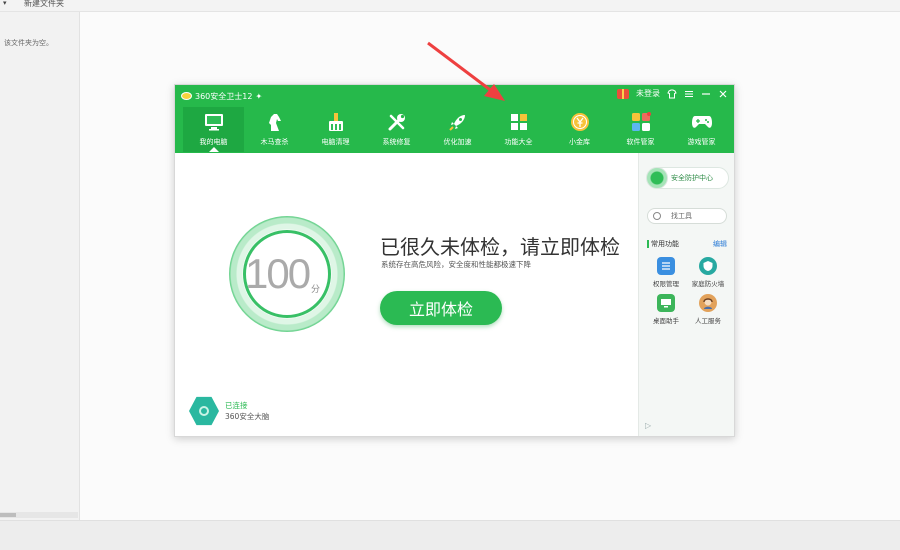  I want to click on explorer-tab: 新建文件夹, so click(44, 4).